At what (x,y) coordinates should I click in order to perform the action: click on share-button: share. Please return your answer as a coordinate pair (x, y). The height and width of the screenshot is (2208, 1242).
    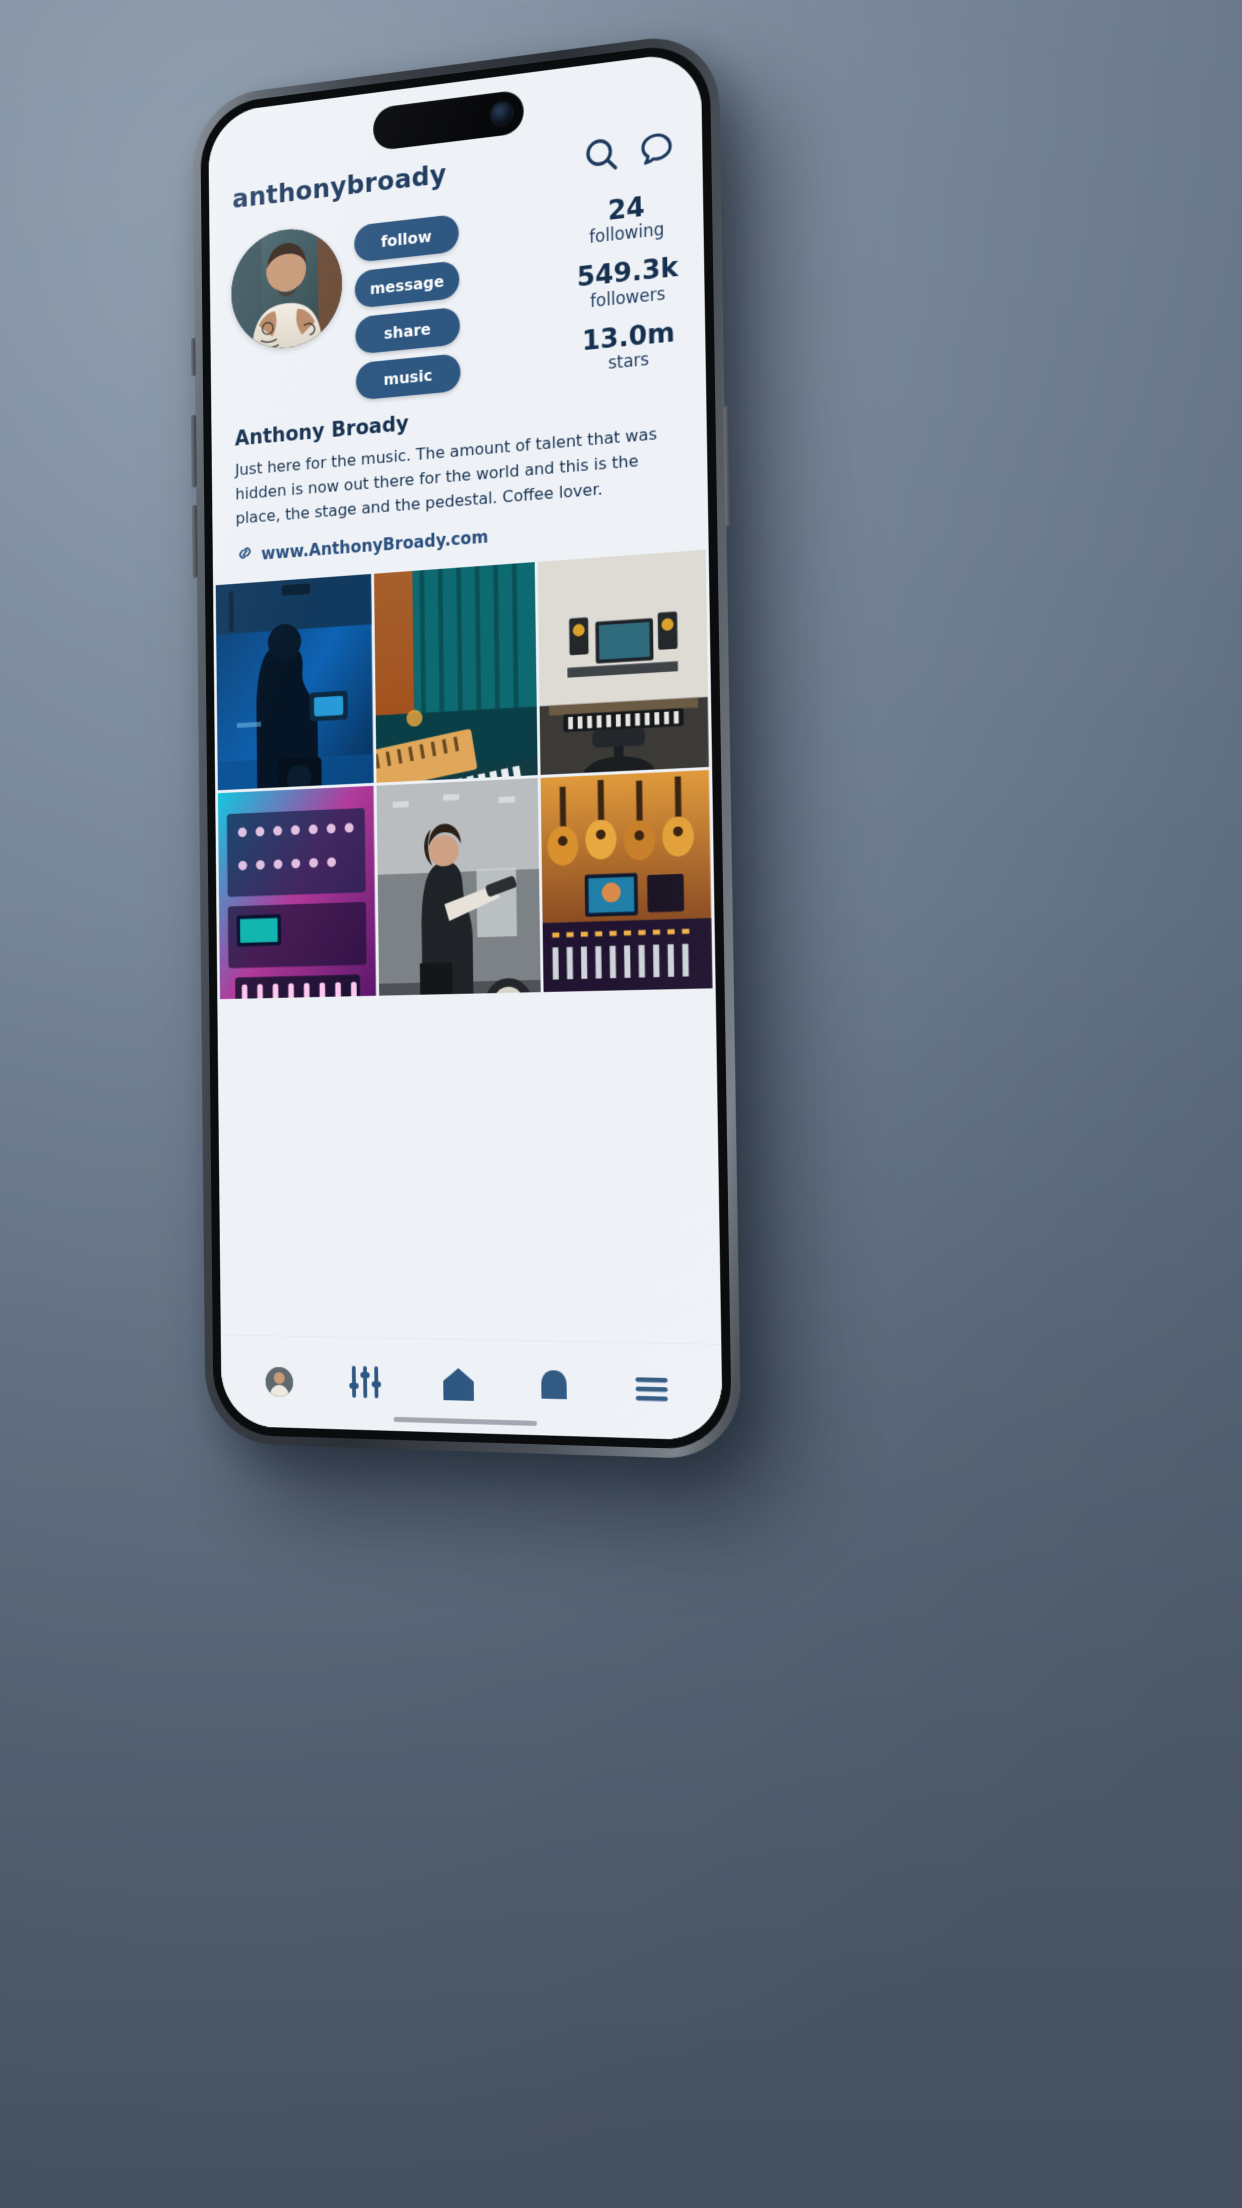
    Looking at the image, I should click on (408, 330).